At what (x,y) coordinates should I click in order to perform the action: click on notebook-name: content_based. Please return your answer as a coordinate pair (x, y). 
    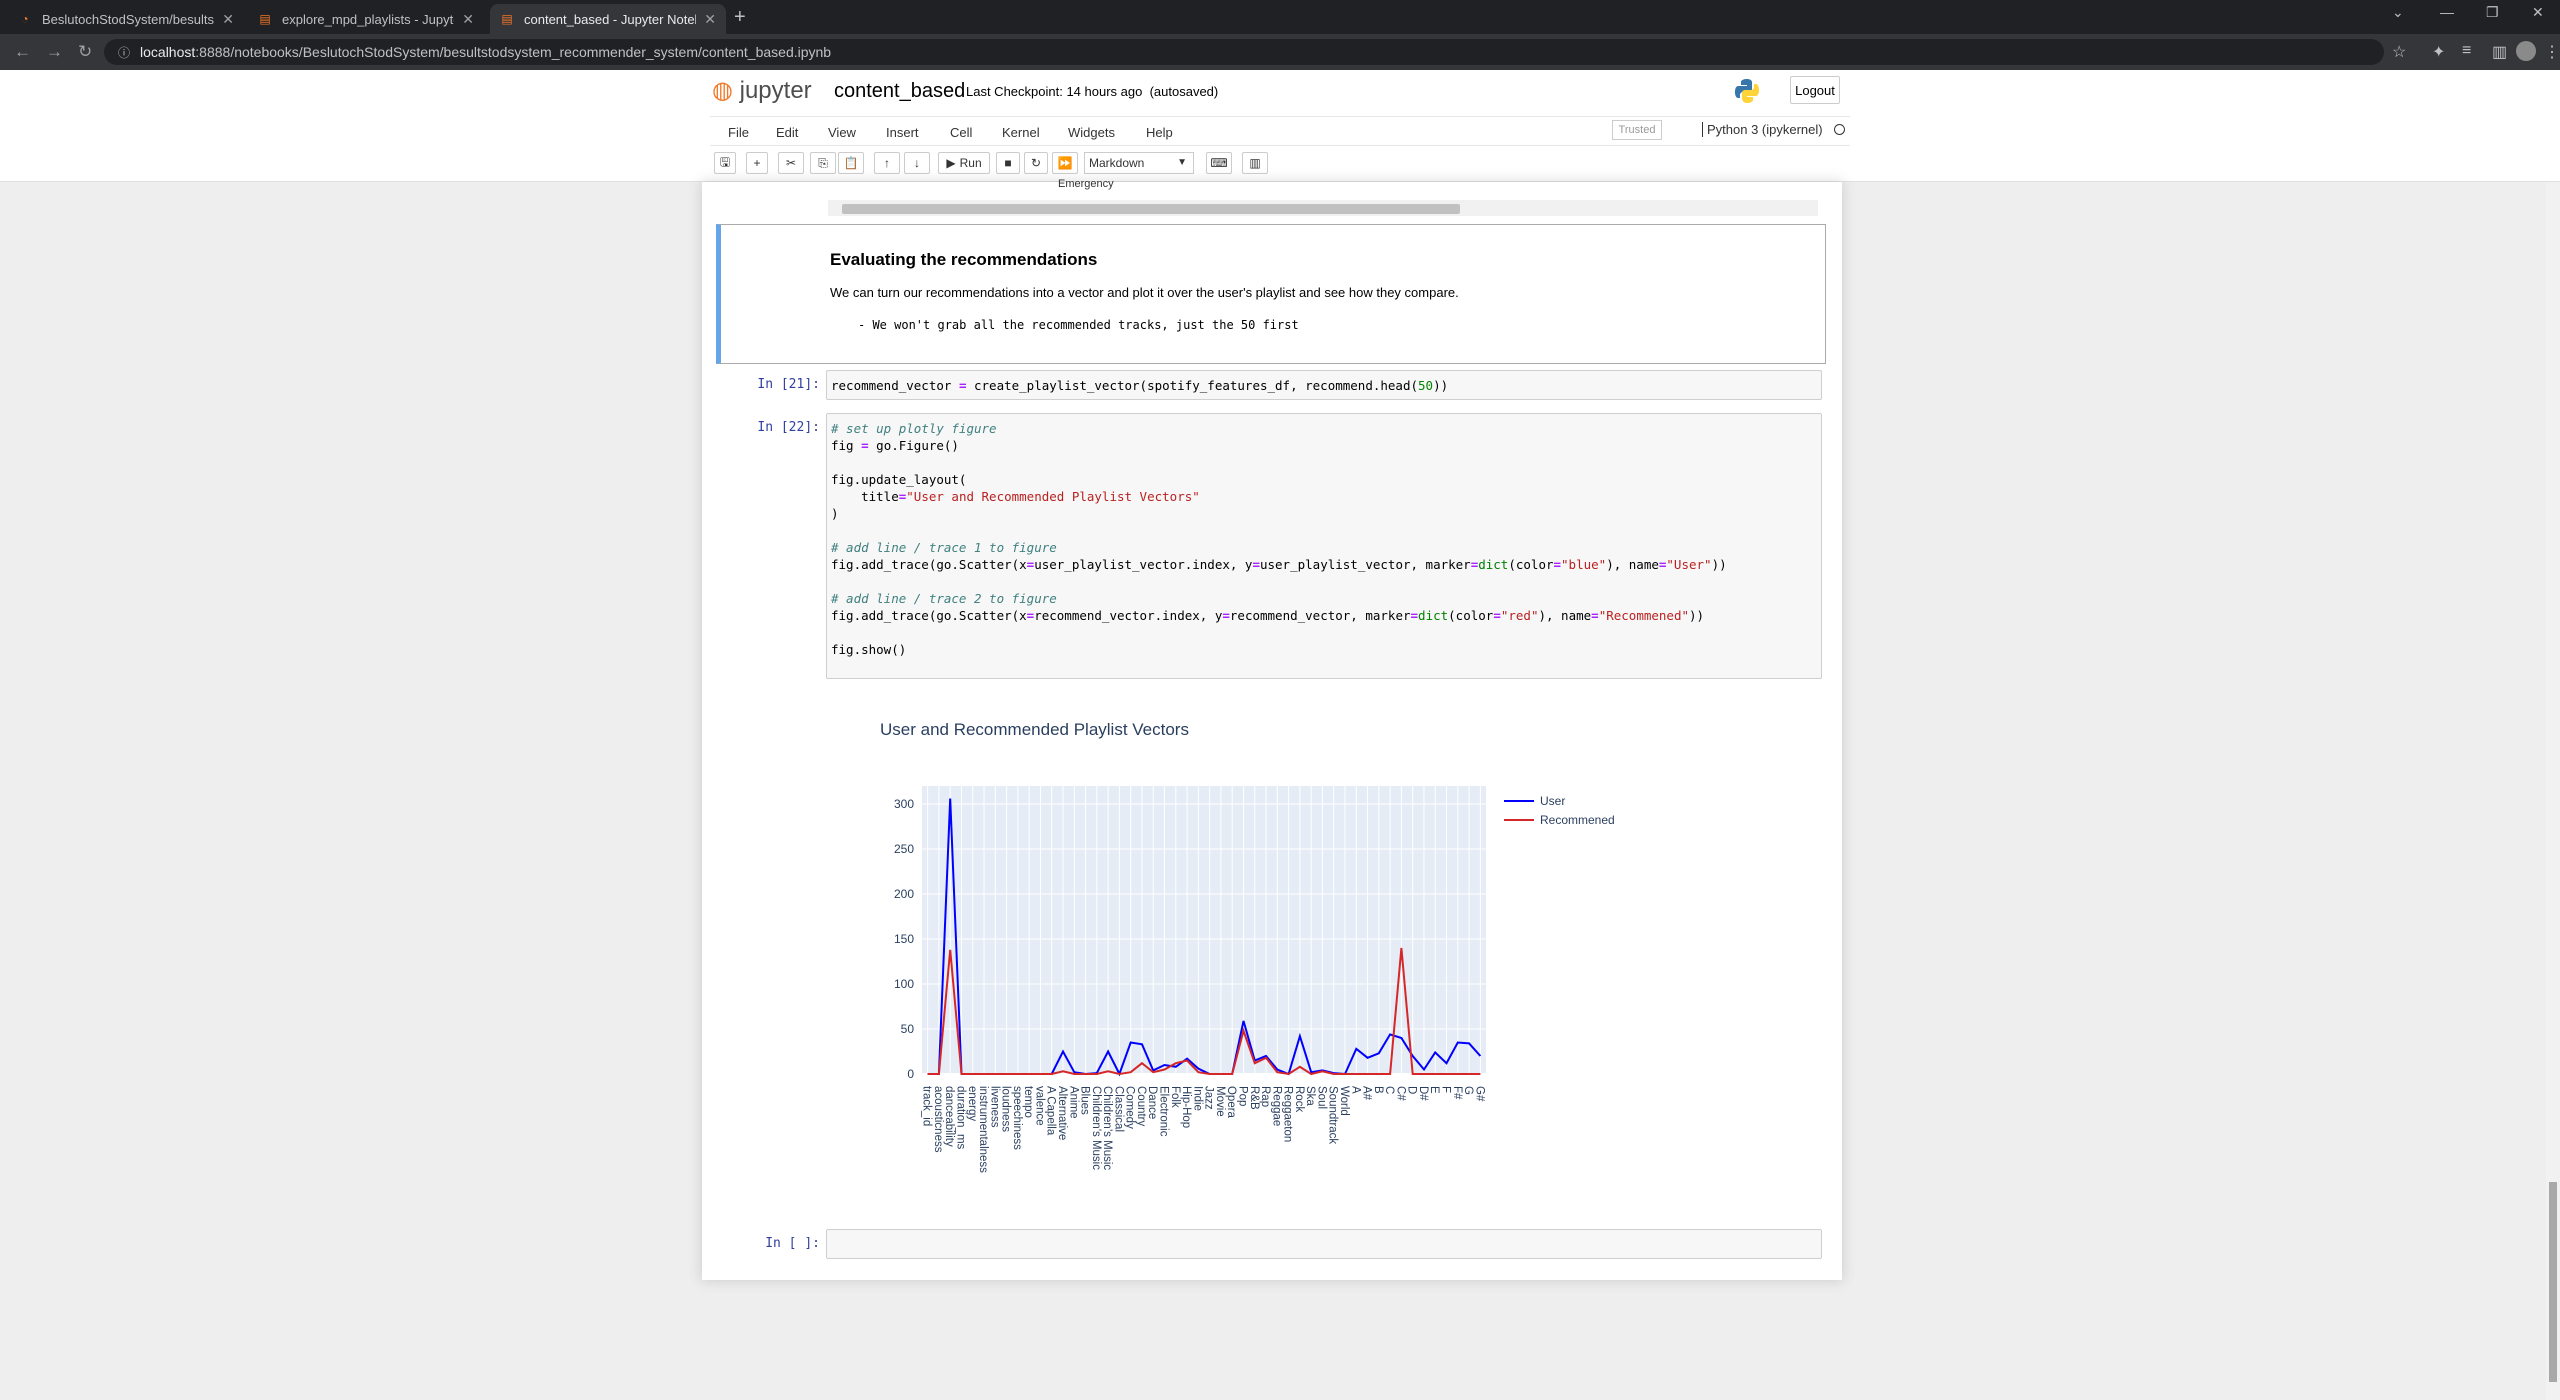
    Looking at the image, I should click on (899, 91).